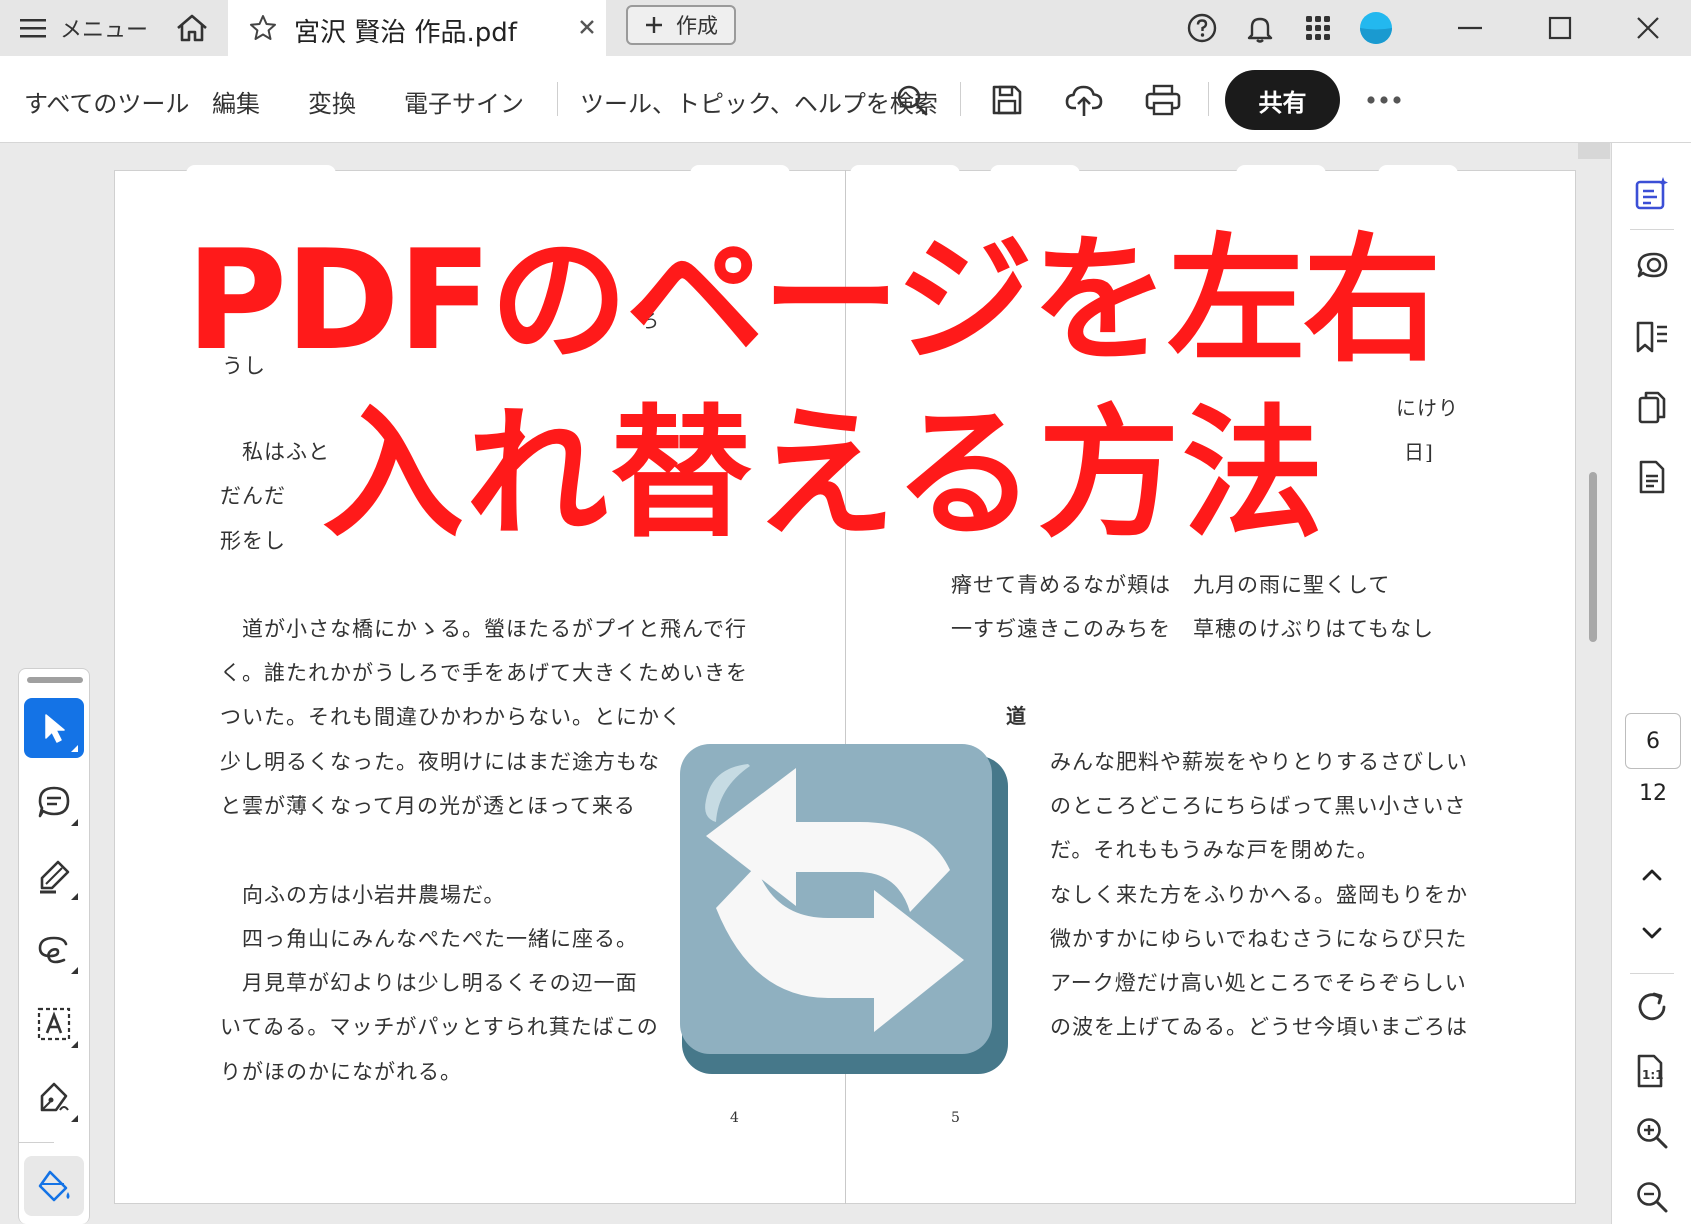  Describe the element at coordinates (1016, 716) in the screenshot. I see `section-heading: 道` at that location.